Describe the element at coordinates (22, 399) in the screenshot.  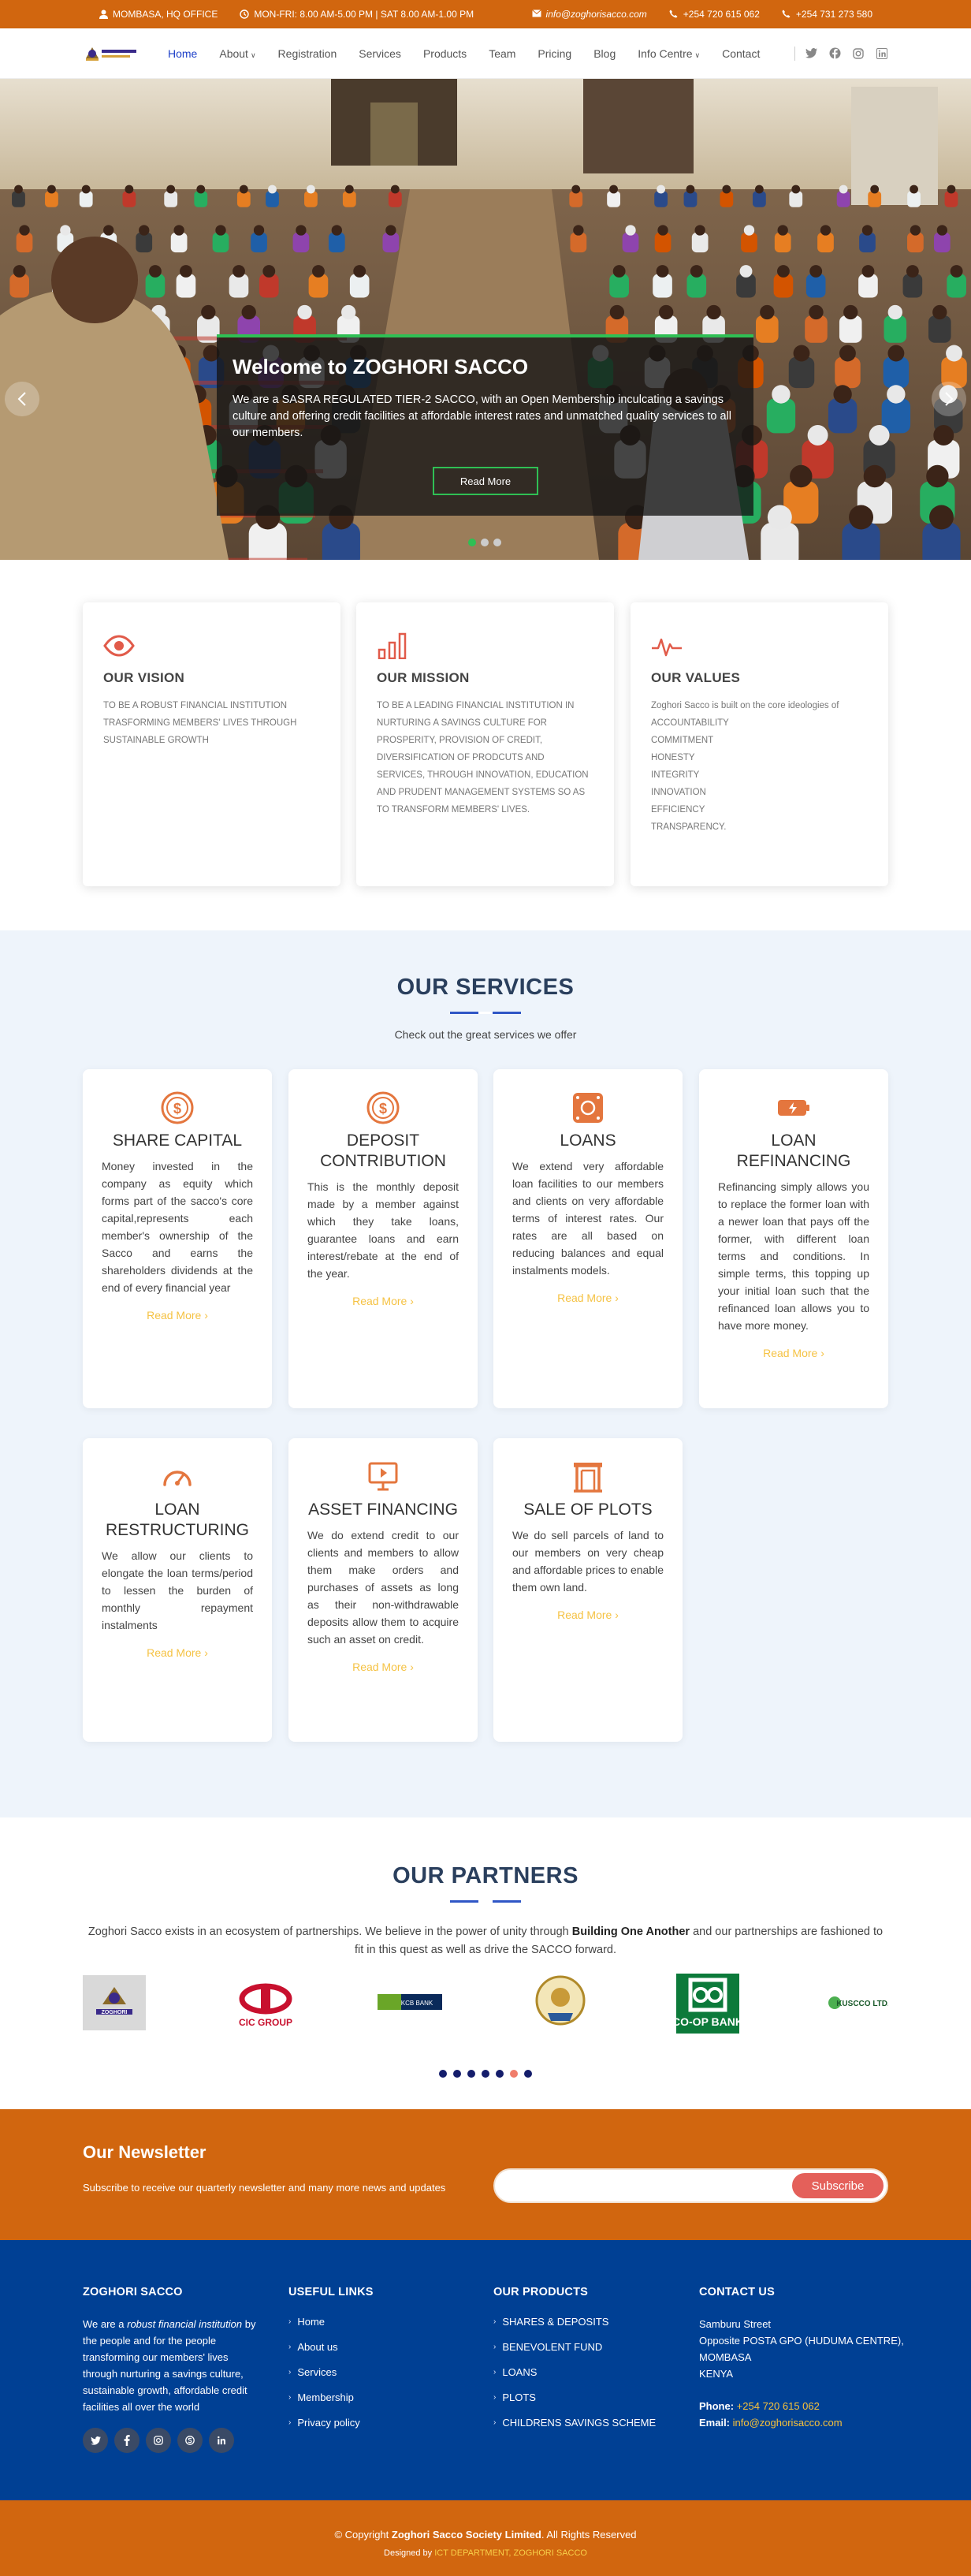
I see `hero-prev-button` at that location.